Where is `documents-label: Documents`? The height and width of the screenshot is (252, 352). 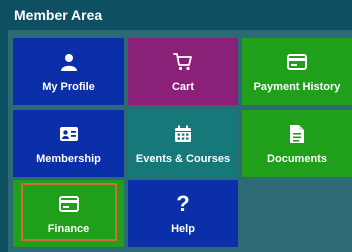 documents-label: Documents is located at coordinates (297, 158).